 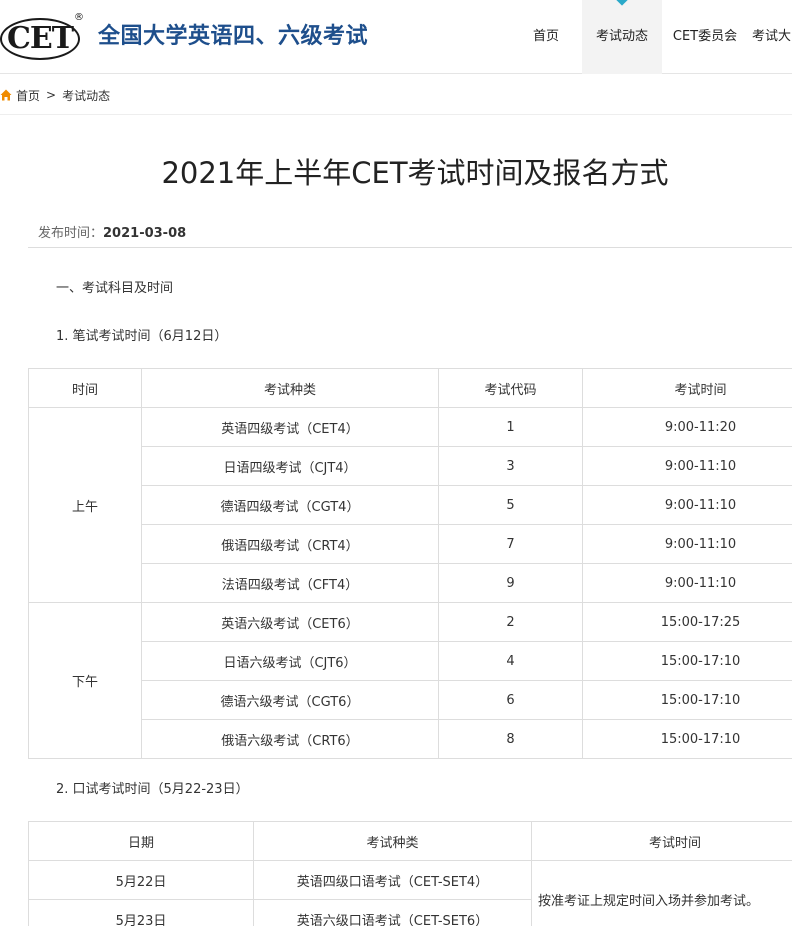 I want to click on exam-code-cell: 7, so click(x=510, y=544).